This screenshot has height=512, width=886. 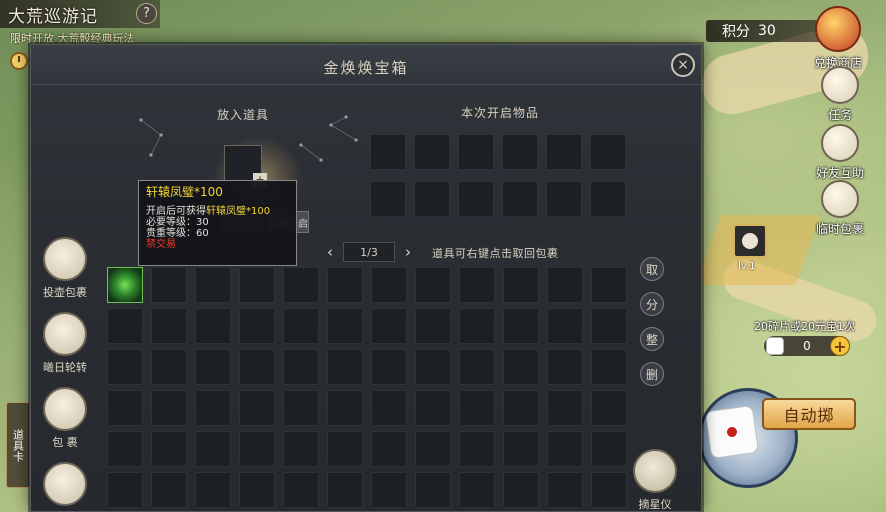 What do you see at coordinates (655, 480) in the screenshot?
I see `star-picker-button: 摘星仪` at bounding box center [655, 480].